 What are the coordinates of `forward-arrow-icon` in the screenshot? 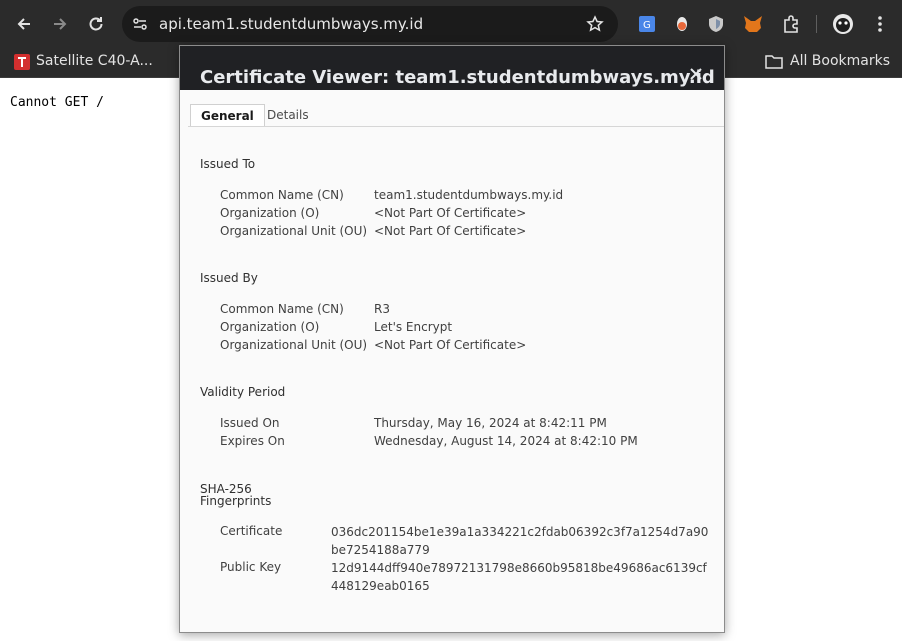 It's located at (60, 24).